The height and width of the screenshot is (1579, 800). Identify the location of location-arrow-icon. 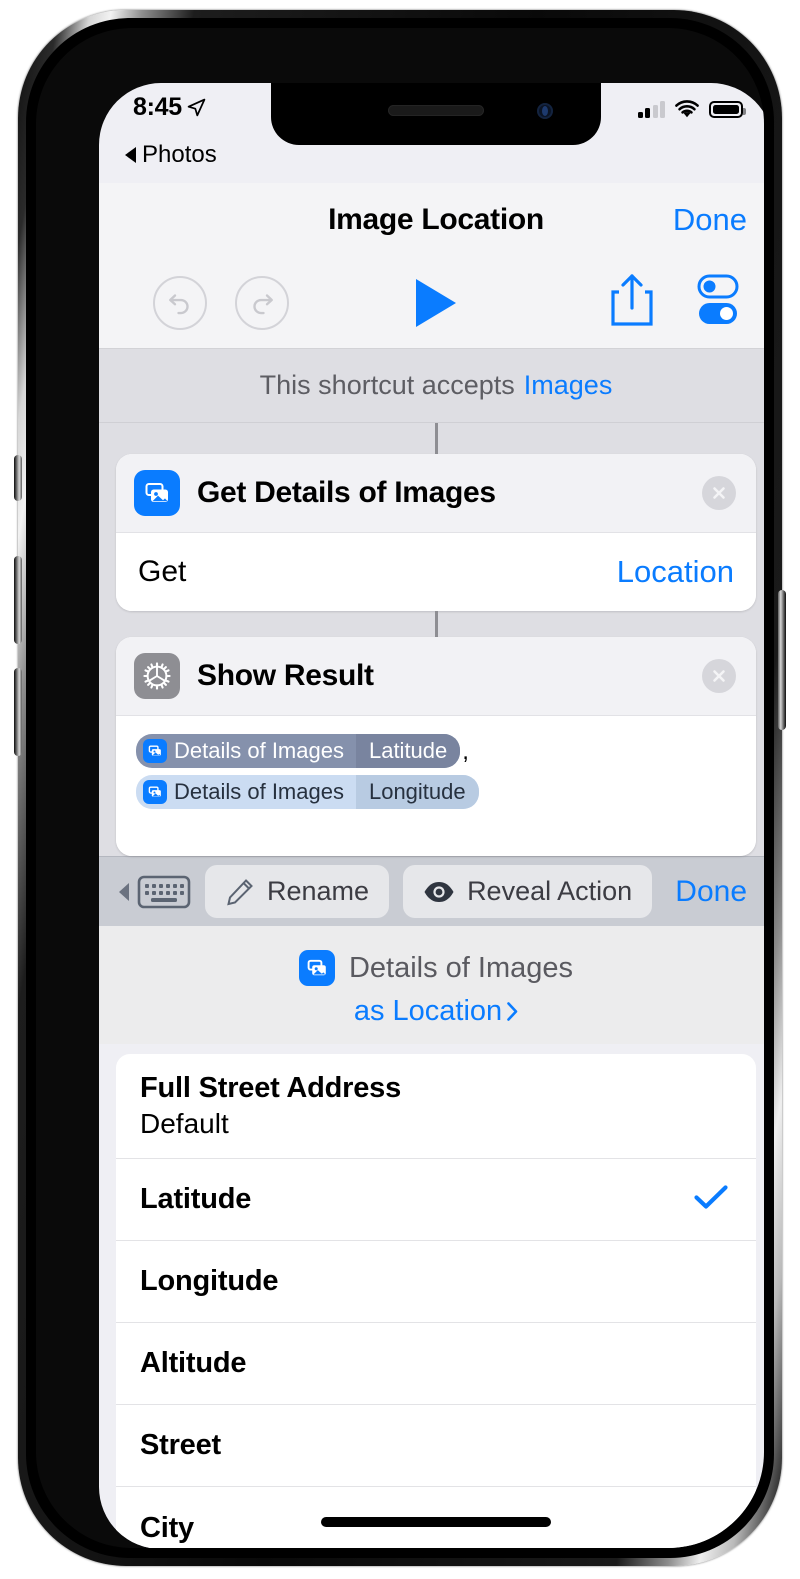
(196, 107).